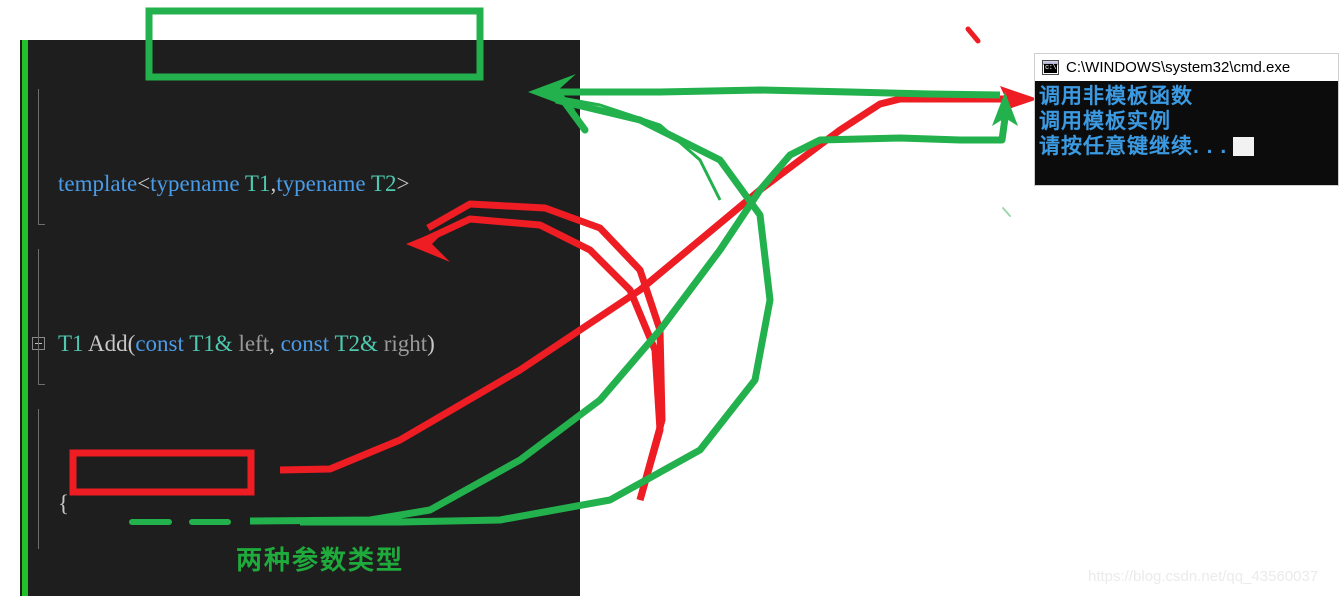 The image size is (1339, 596). Describe the element at coordinates (1019, 99) in the screenshot. I see `red-arrowhead-console-line1` at that location.